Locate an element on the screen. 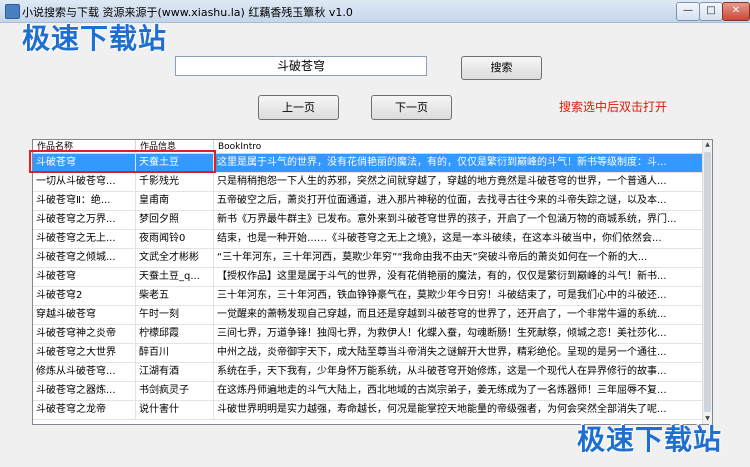 Image resolution: width=750 pixels, height=467 pixels. vertical-scrollbar: ▲ ▼ is located at coordinates (707, 282).